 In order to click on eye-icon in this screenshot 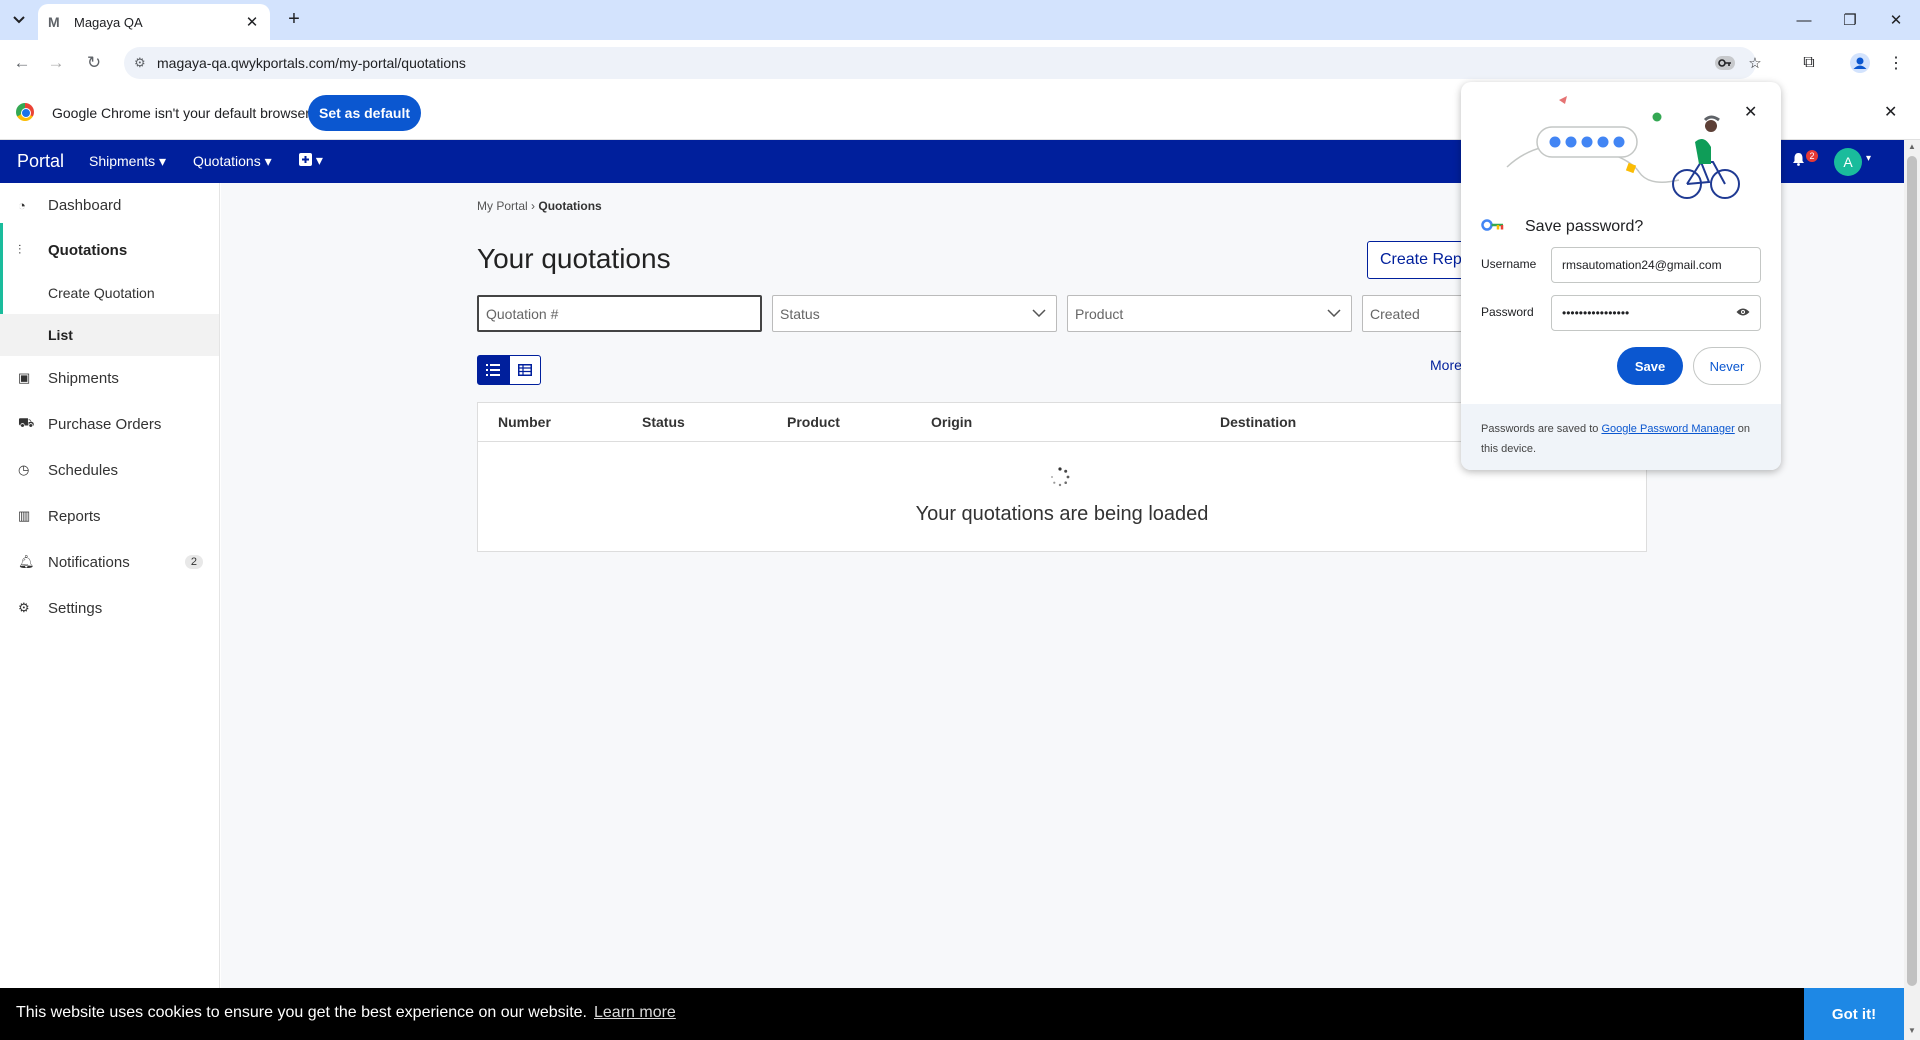, I will do `click(1743, 313)`.